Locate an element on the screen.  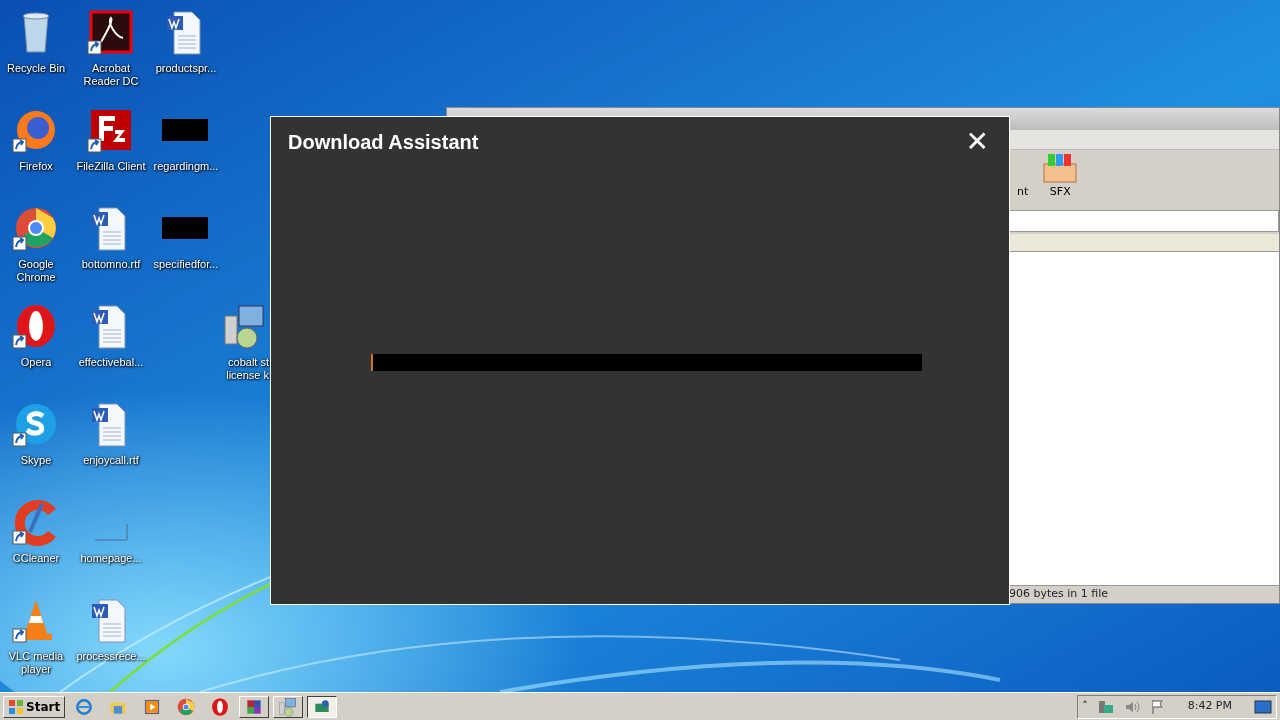
expand-tray-button: ˄ is located at coordinates (1085, 706).